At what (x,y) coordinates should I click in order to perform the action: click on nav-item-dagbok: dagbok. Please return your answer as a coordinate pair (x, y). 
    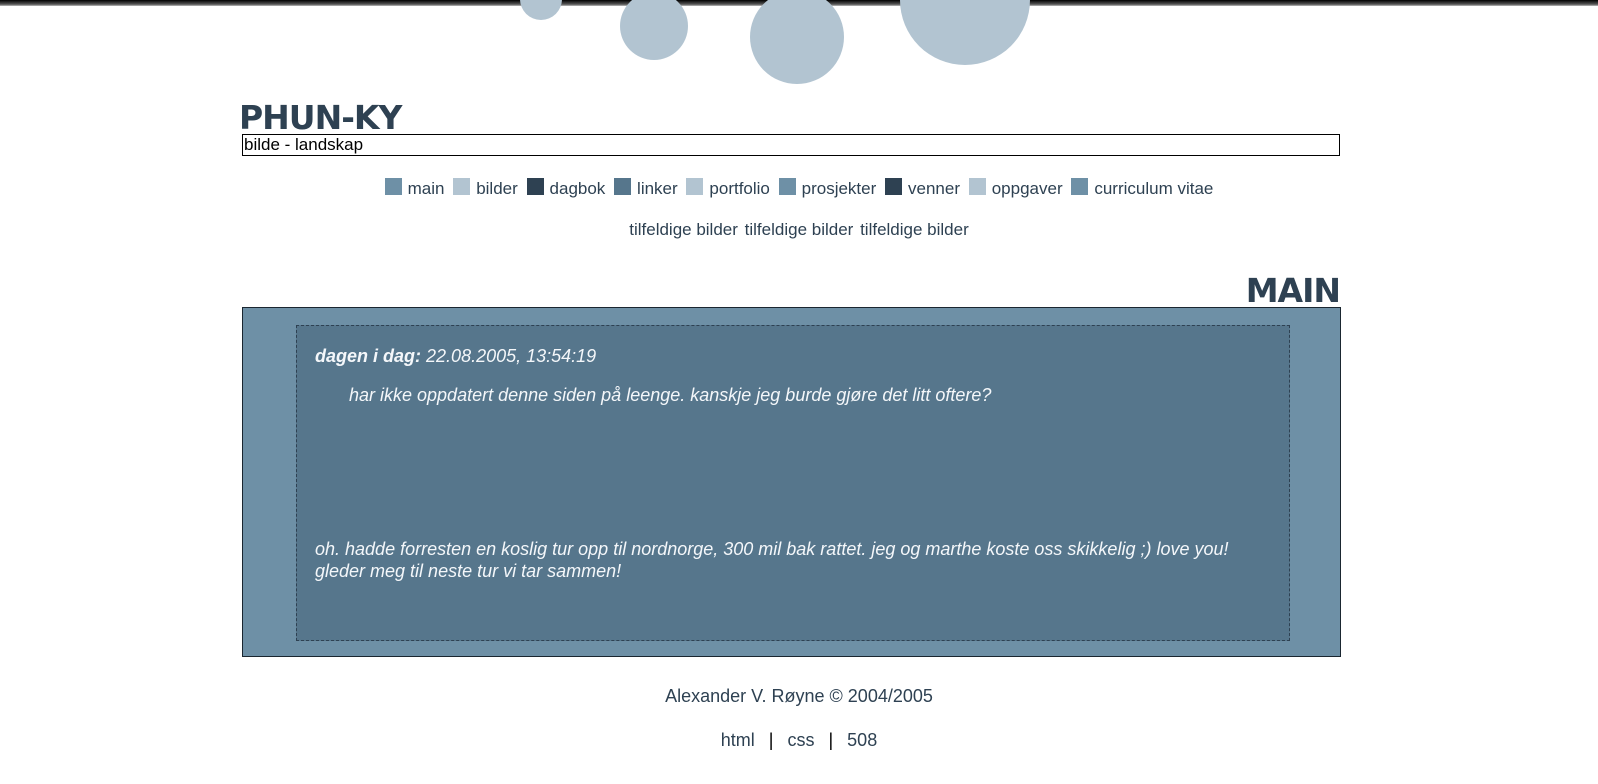
    Looking at the image, I should click on (566, 189).